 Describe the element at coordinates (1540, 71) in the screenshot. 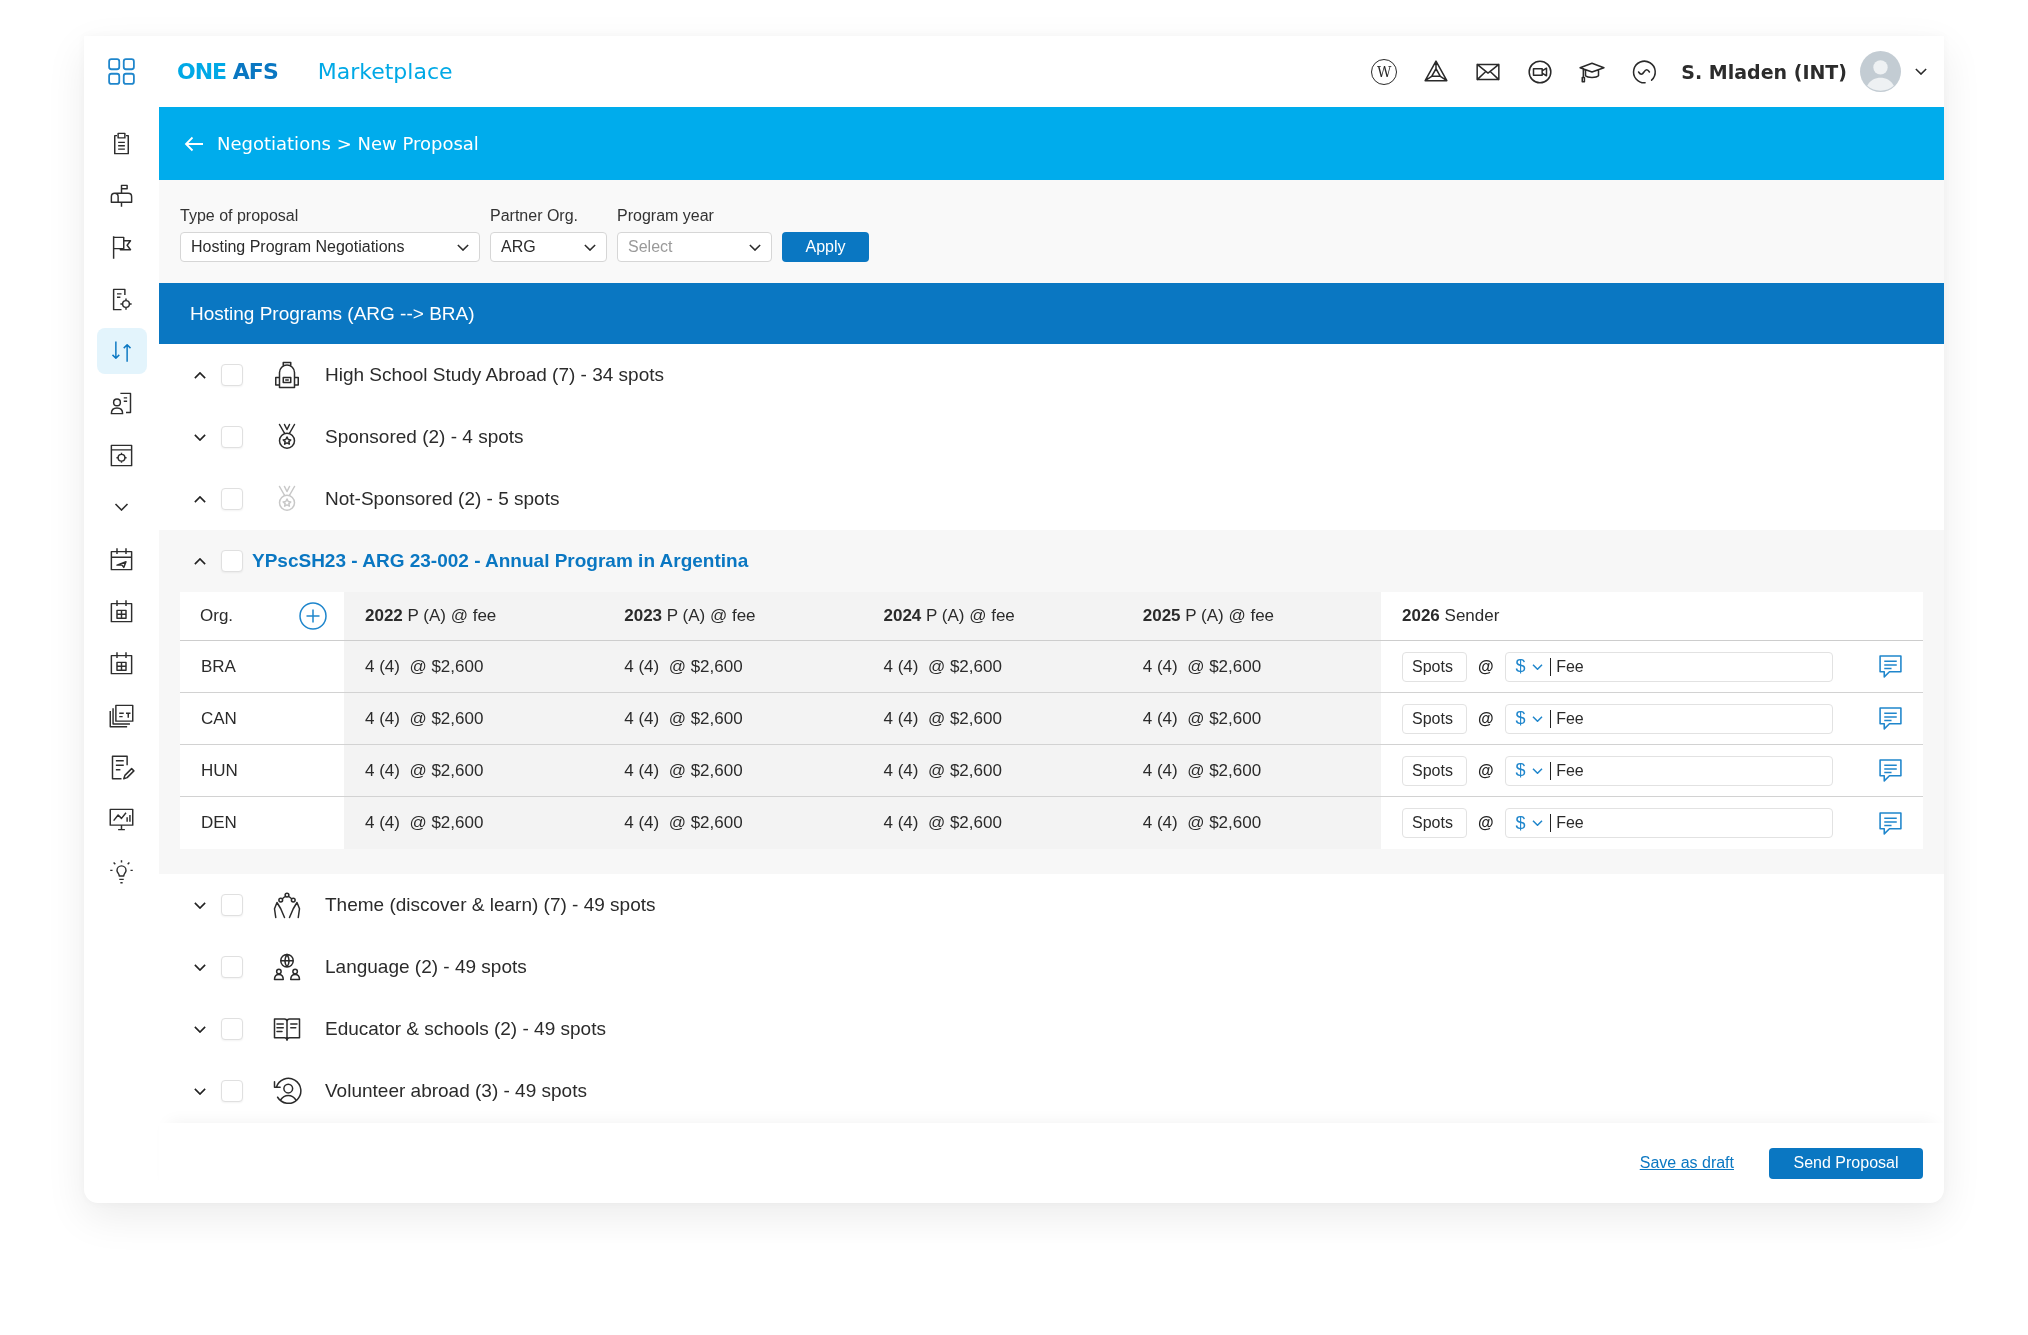

I see `video-camera-icon` at that location.